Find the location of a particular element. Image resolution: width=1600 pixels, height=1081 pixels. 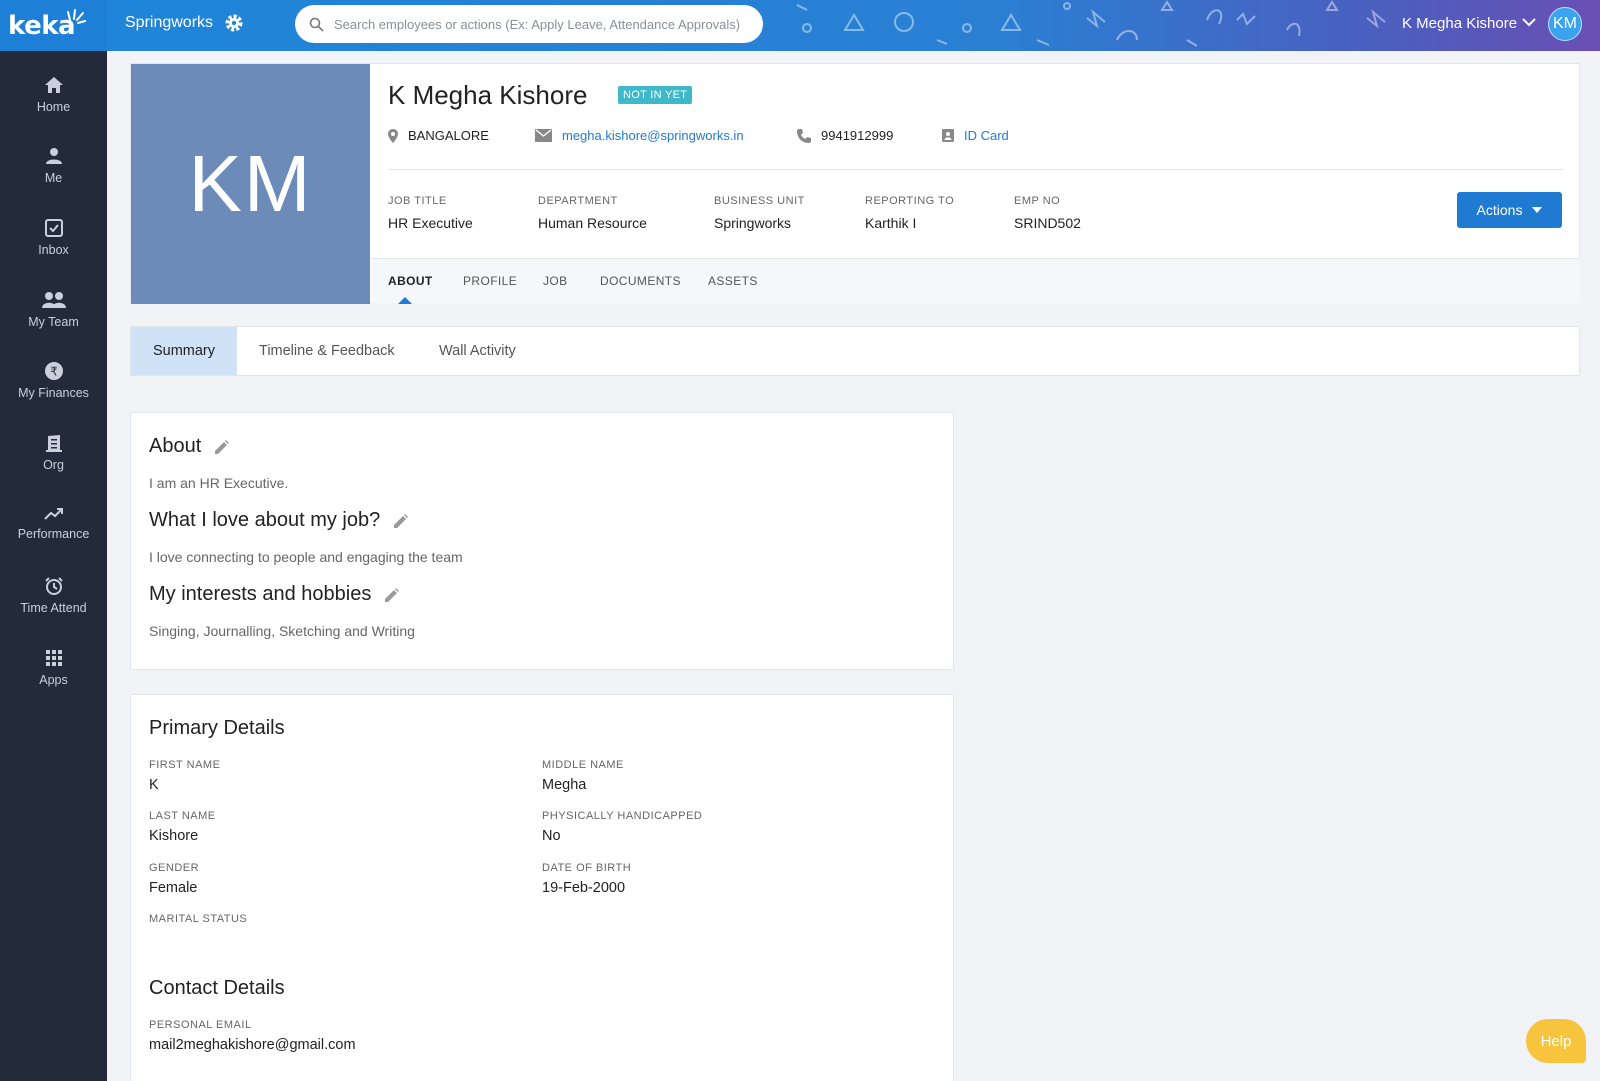

search-box is located at coordinates (529, 24).